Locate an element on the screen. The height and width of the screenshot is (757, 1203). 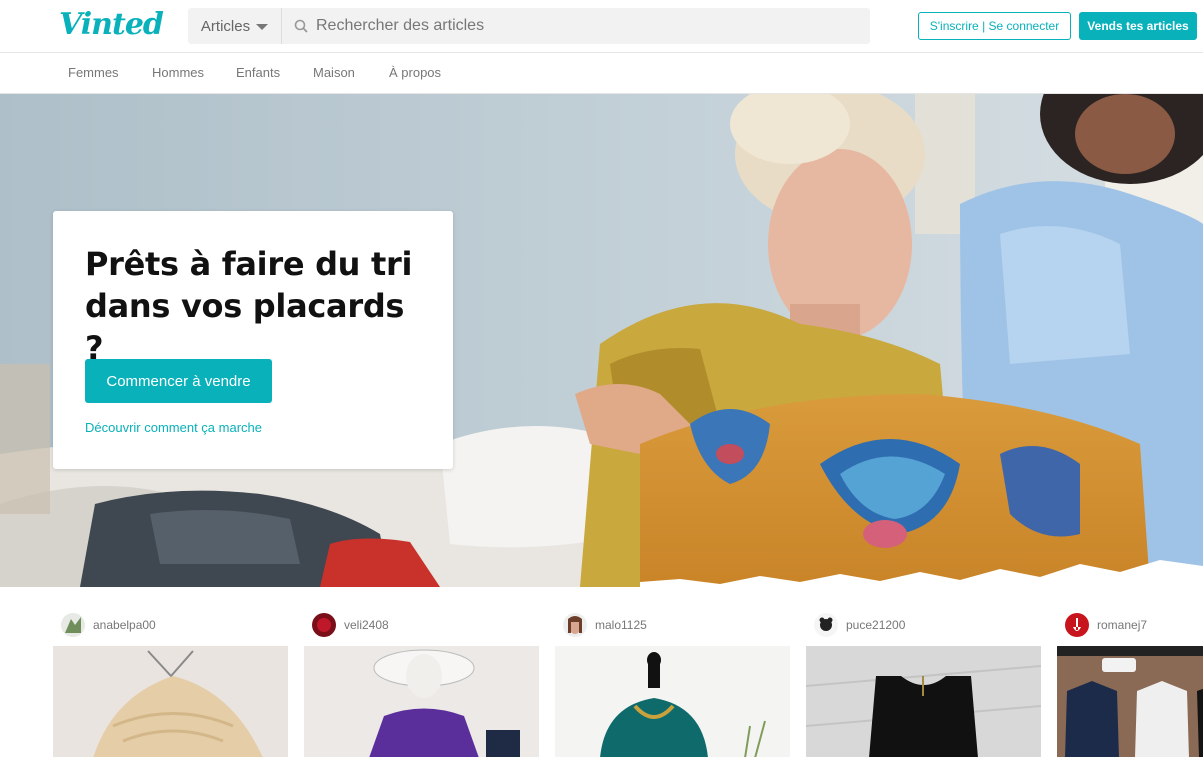
item-card: anabelpa00 is located at coordinates (170, 672).